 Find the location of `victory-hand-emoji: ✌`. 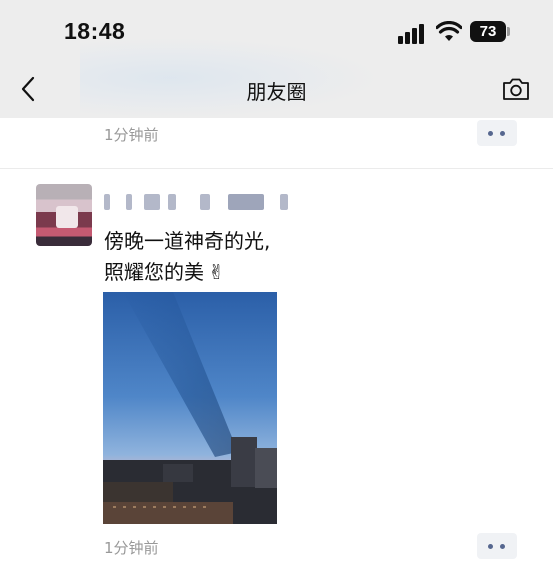

victory-hand-emoji: ✌ is located at coordinates (216, 272).